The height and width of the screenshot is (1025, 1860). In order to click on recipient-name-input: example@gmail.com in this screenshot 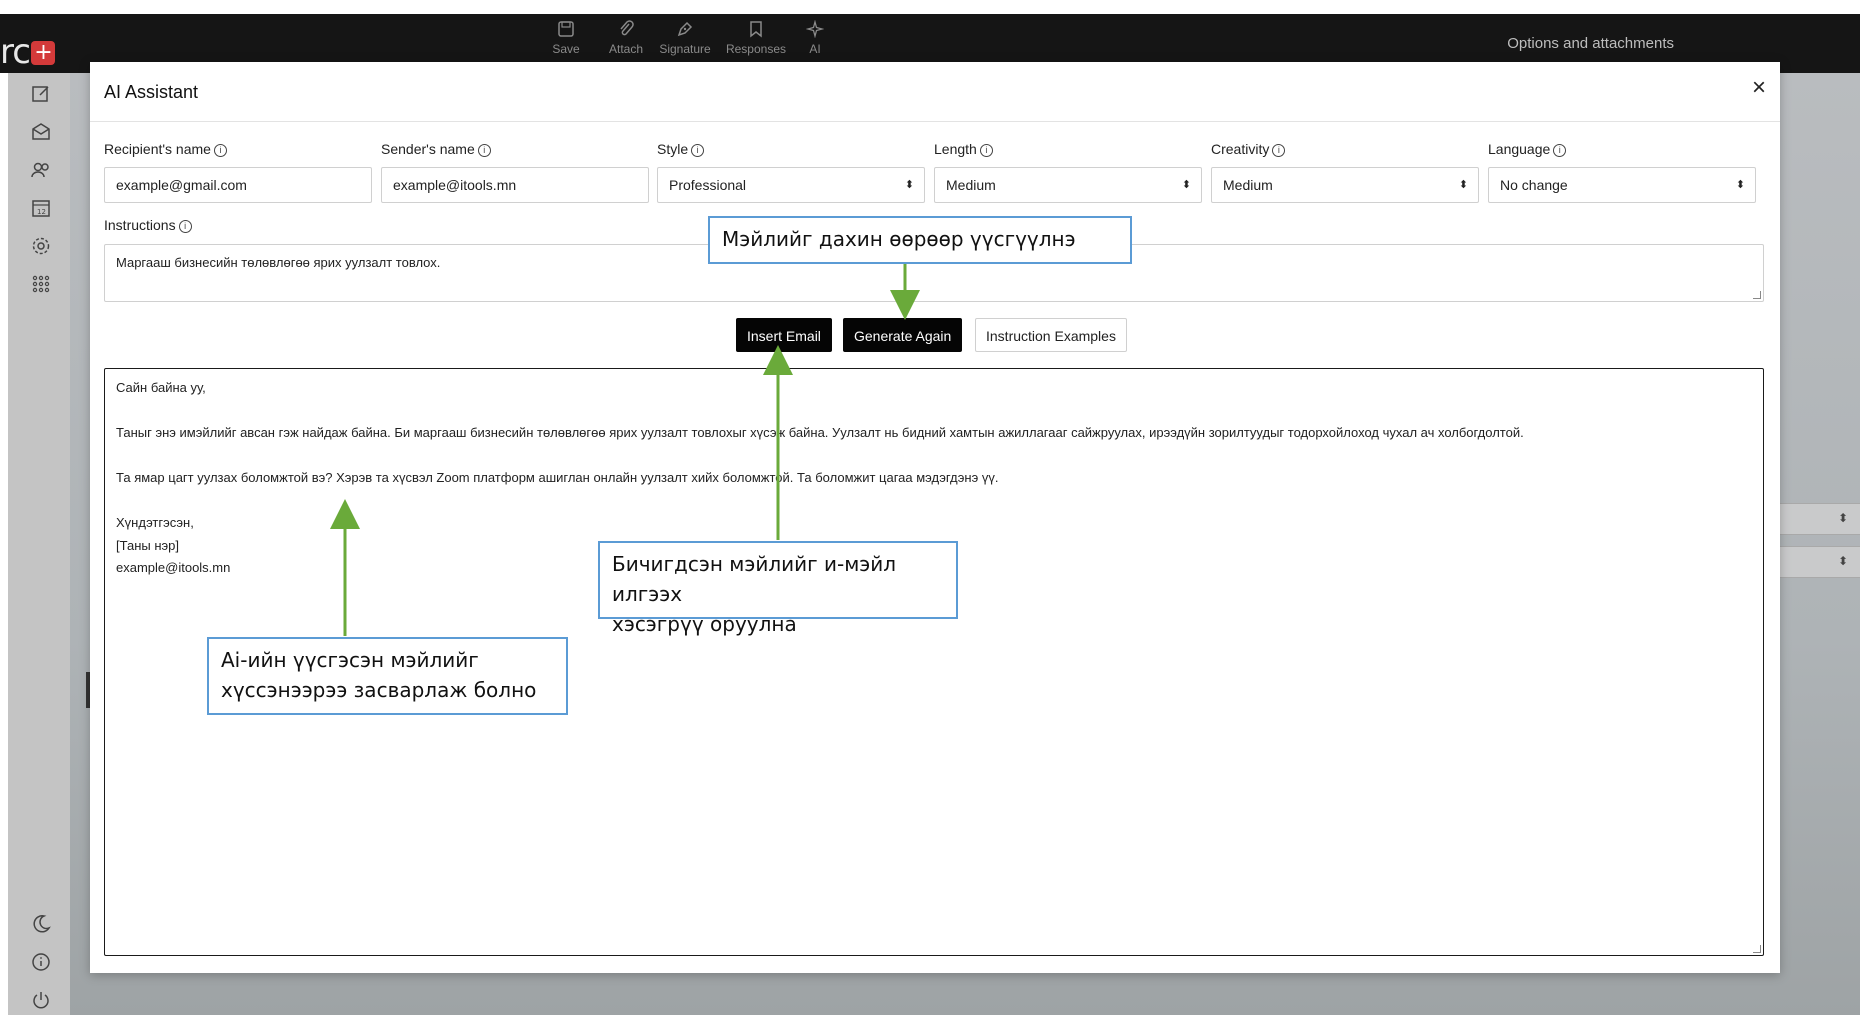, I will do `click(238, 185)`.